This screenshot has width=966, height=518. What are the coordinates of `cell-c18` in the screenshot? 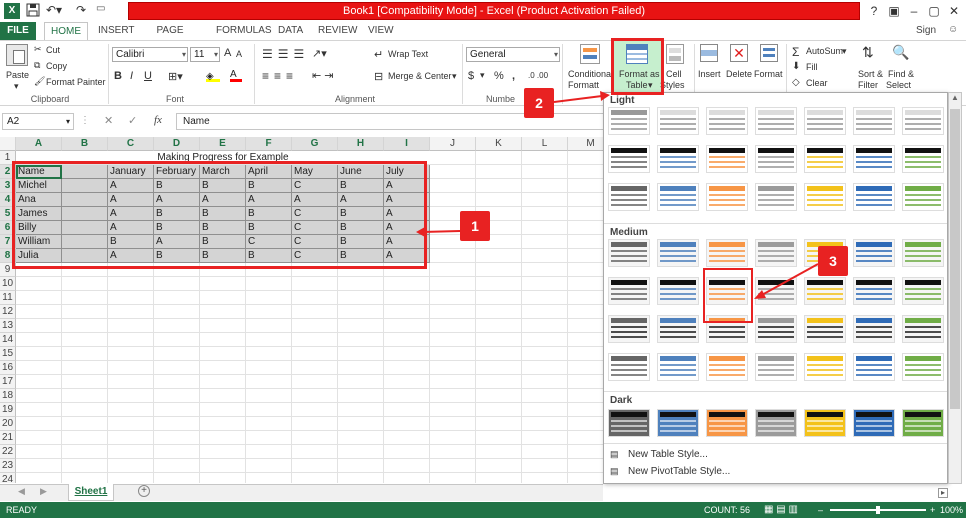 It's located at (131, 396).